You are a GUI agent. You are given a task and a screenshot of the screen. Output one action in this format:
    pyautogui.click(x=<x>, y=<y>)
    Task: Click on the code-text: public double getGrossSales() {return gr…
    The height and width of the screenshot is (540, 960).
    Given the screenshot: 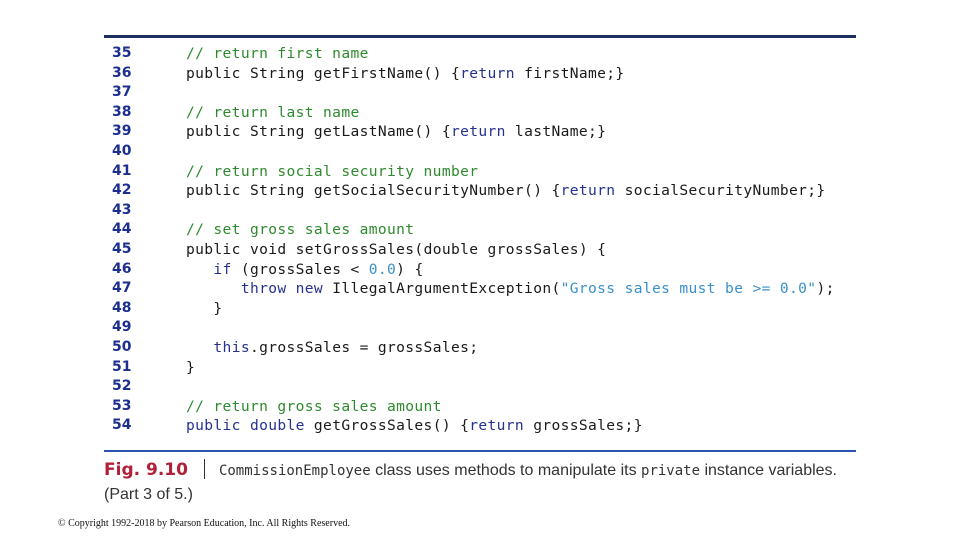 What is the action you would take?
    pyautogui.click(x=414, y=426)
    